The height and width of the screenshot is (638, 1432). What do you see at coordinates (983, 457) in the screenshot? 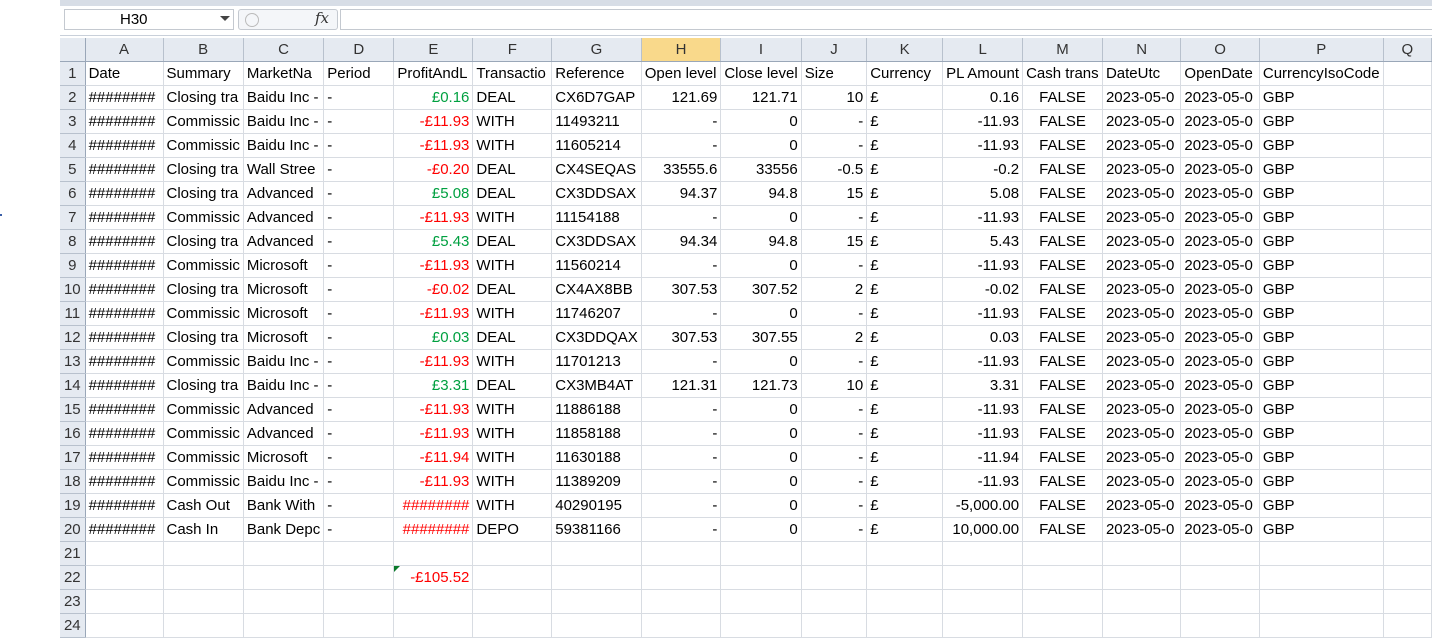
I see `cell-l17: -11.94` at bounding box center [983, 457].